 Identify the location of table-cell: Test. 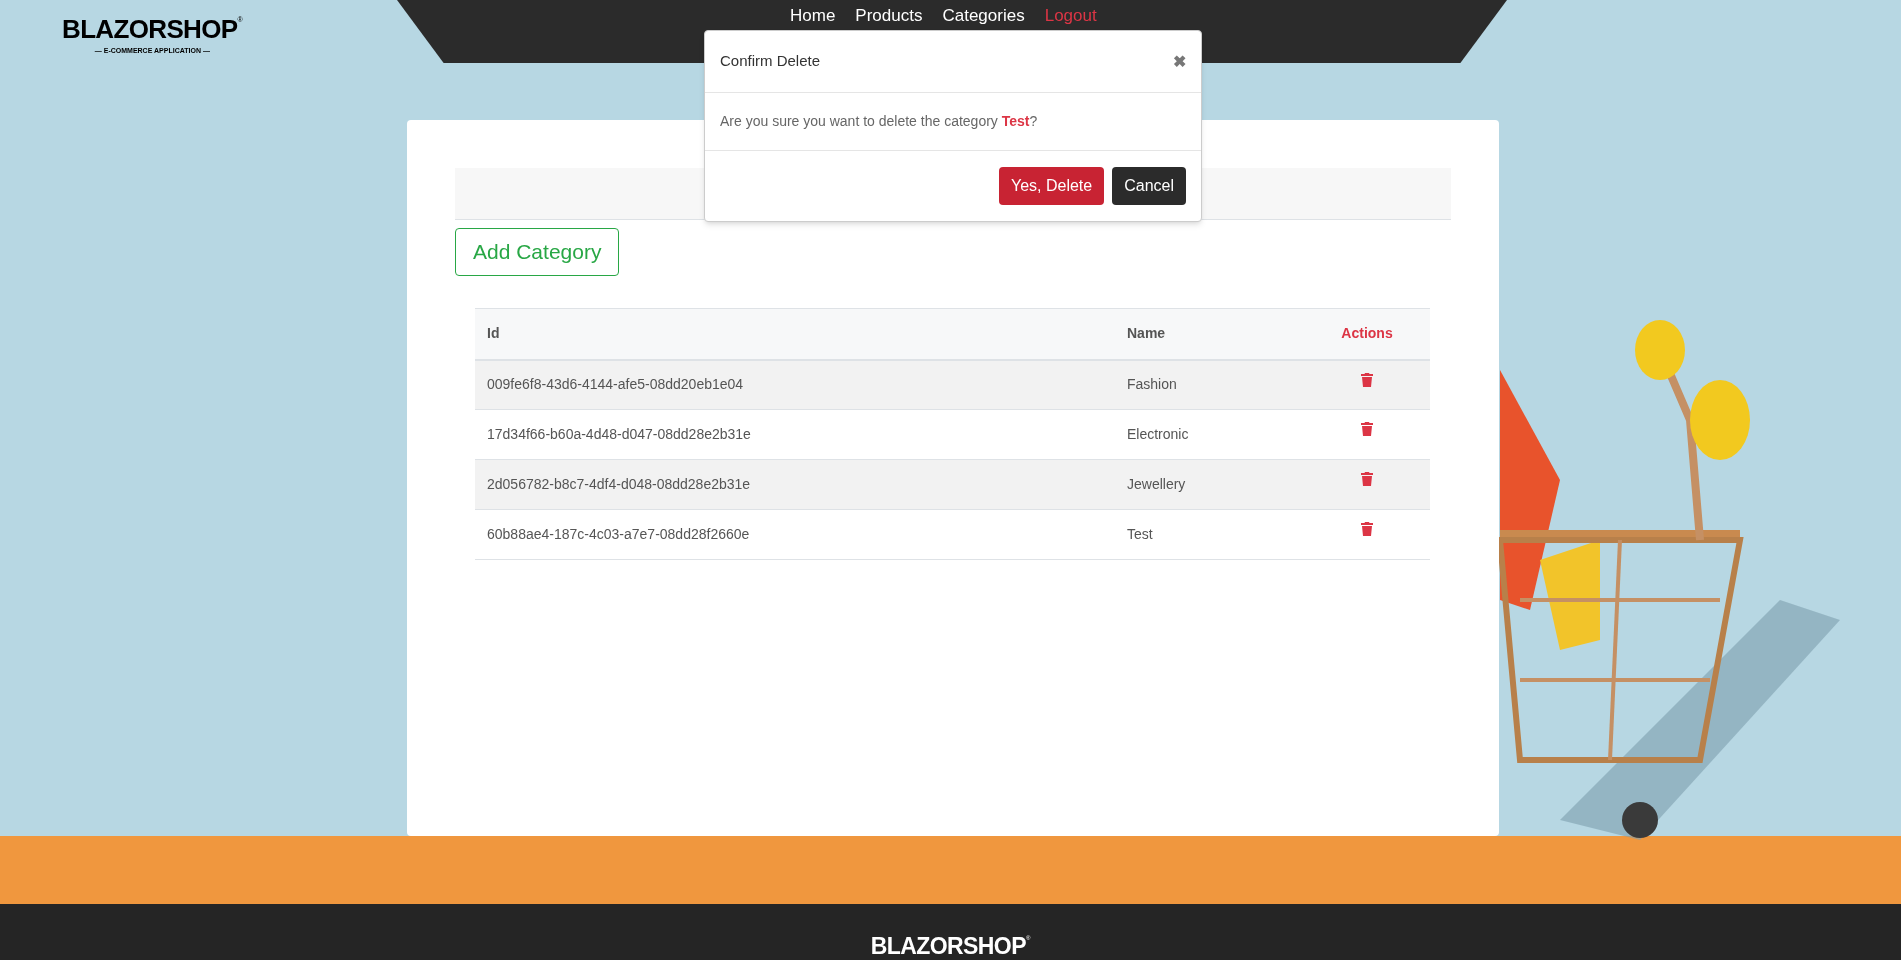
(1209, 534).